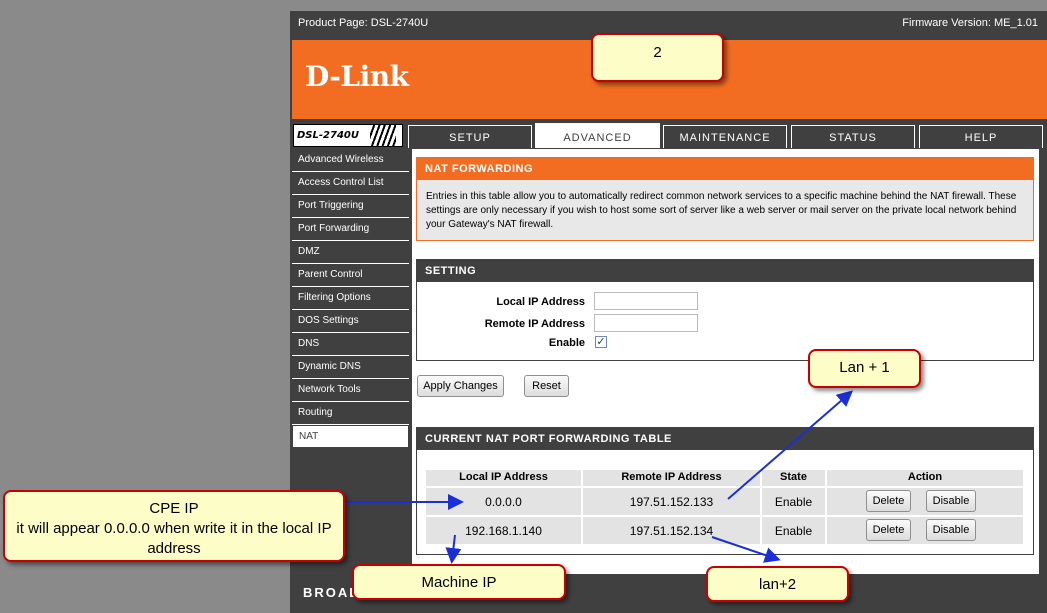  Describe the element at coordinates (459, 582) in the screenshot. I see `callout-machine-ip: Machine IP` at that location.